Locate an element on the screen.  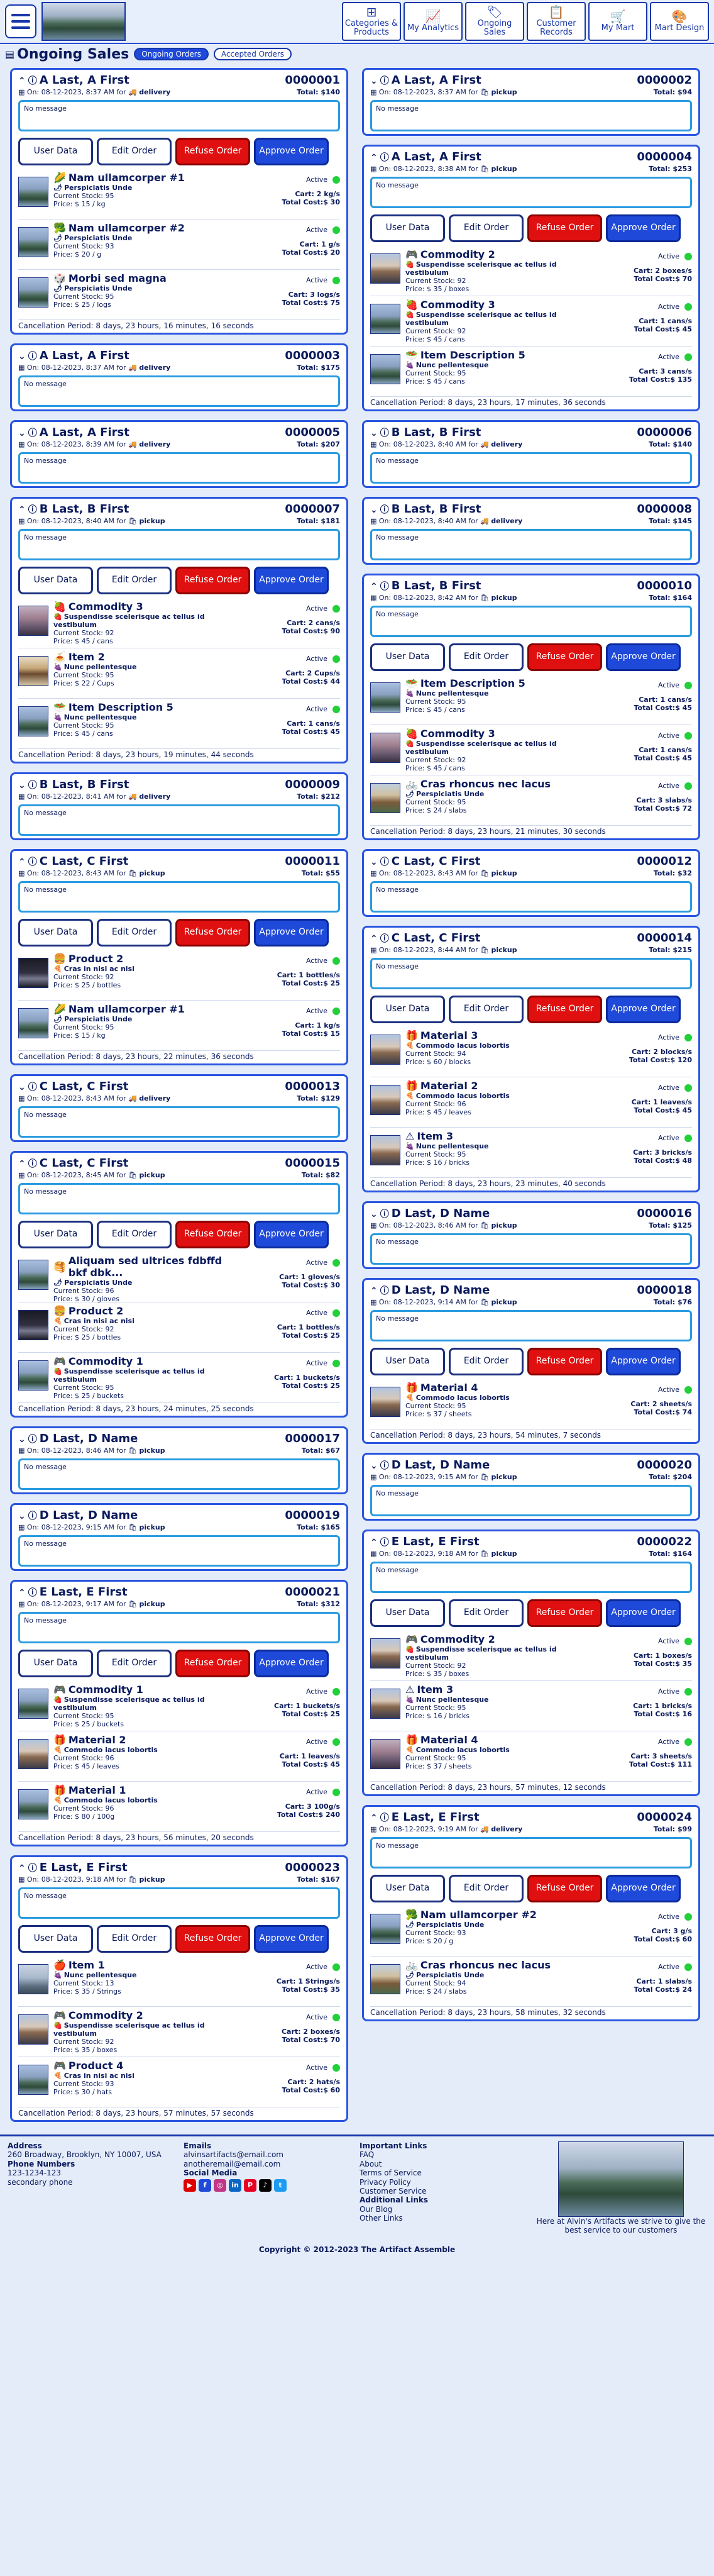
facebook-icon: f is located at coordinates (205, 2185).